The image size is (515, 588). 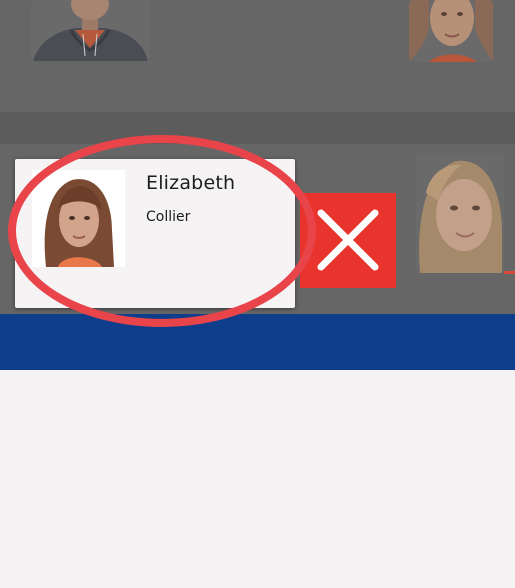 What do you see at coordinates (191, 183) in the screenshot?
I see `contact-first-name: Elizabeth` at bounding box center [191, 183].